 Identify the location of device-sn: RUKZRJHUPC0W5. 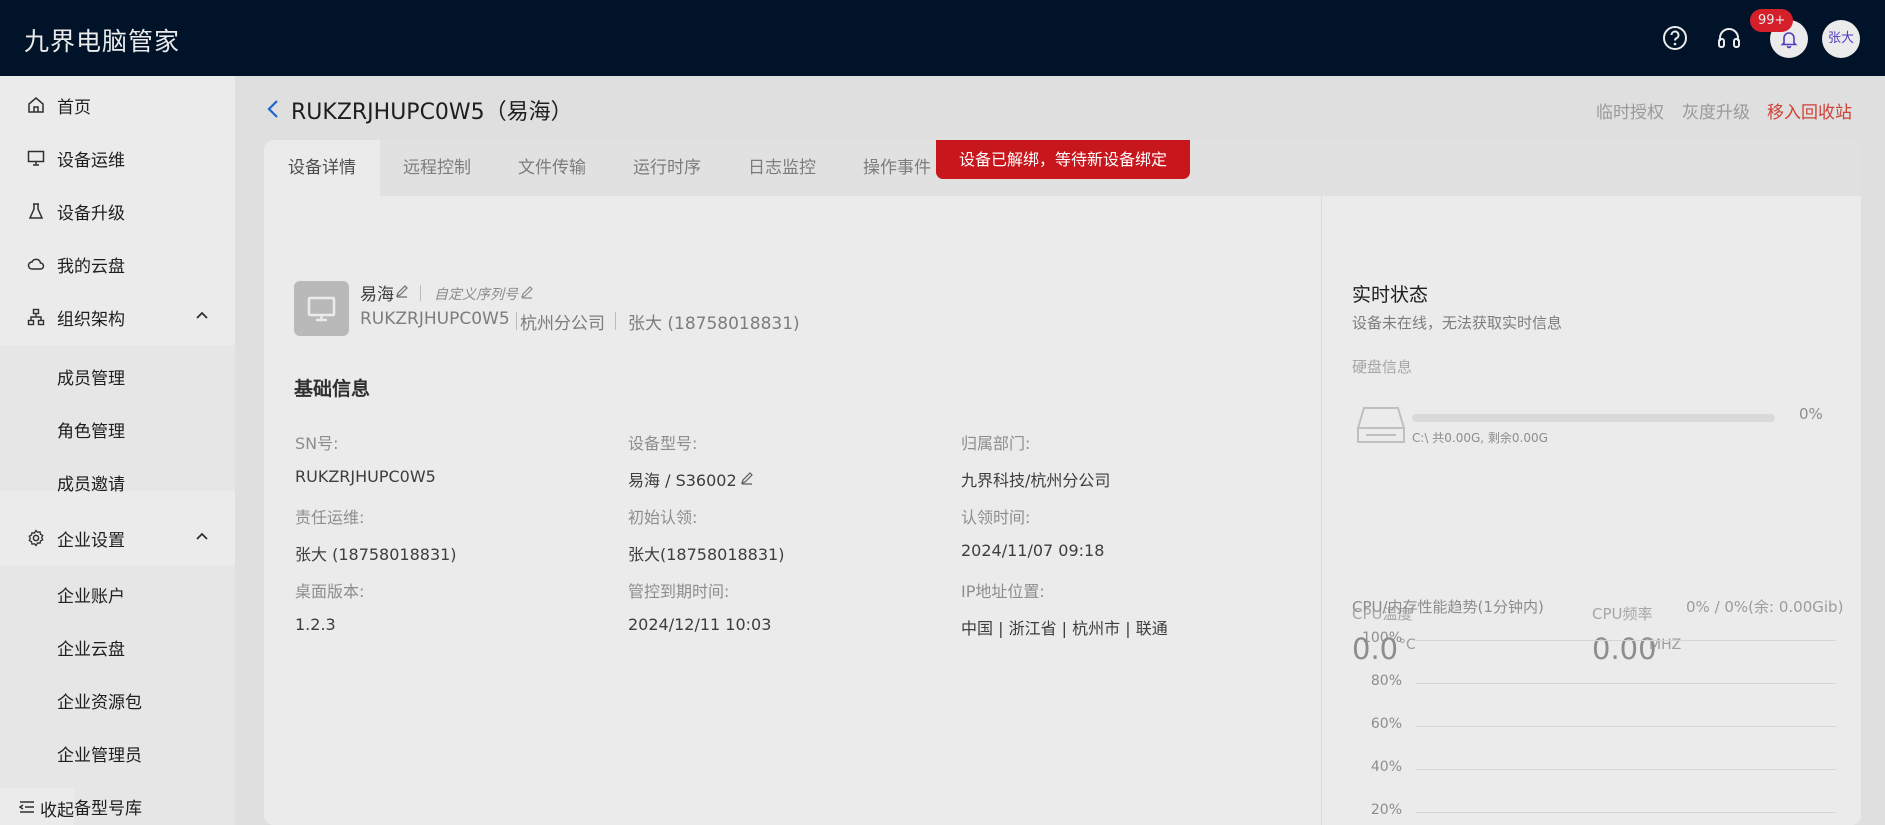
(435, 319).